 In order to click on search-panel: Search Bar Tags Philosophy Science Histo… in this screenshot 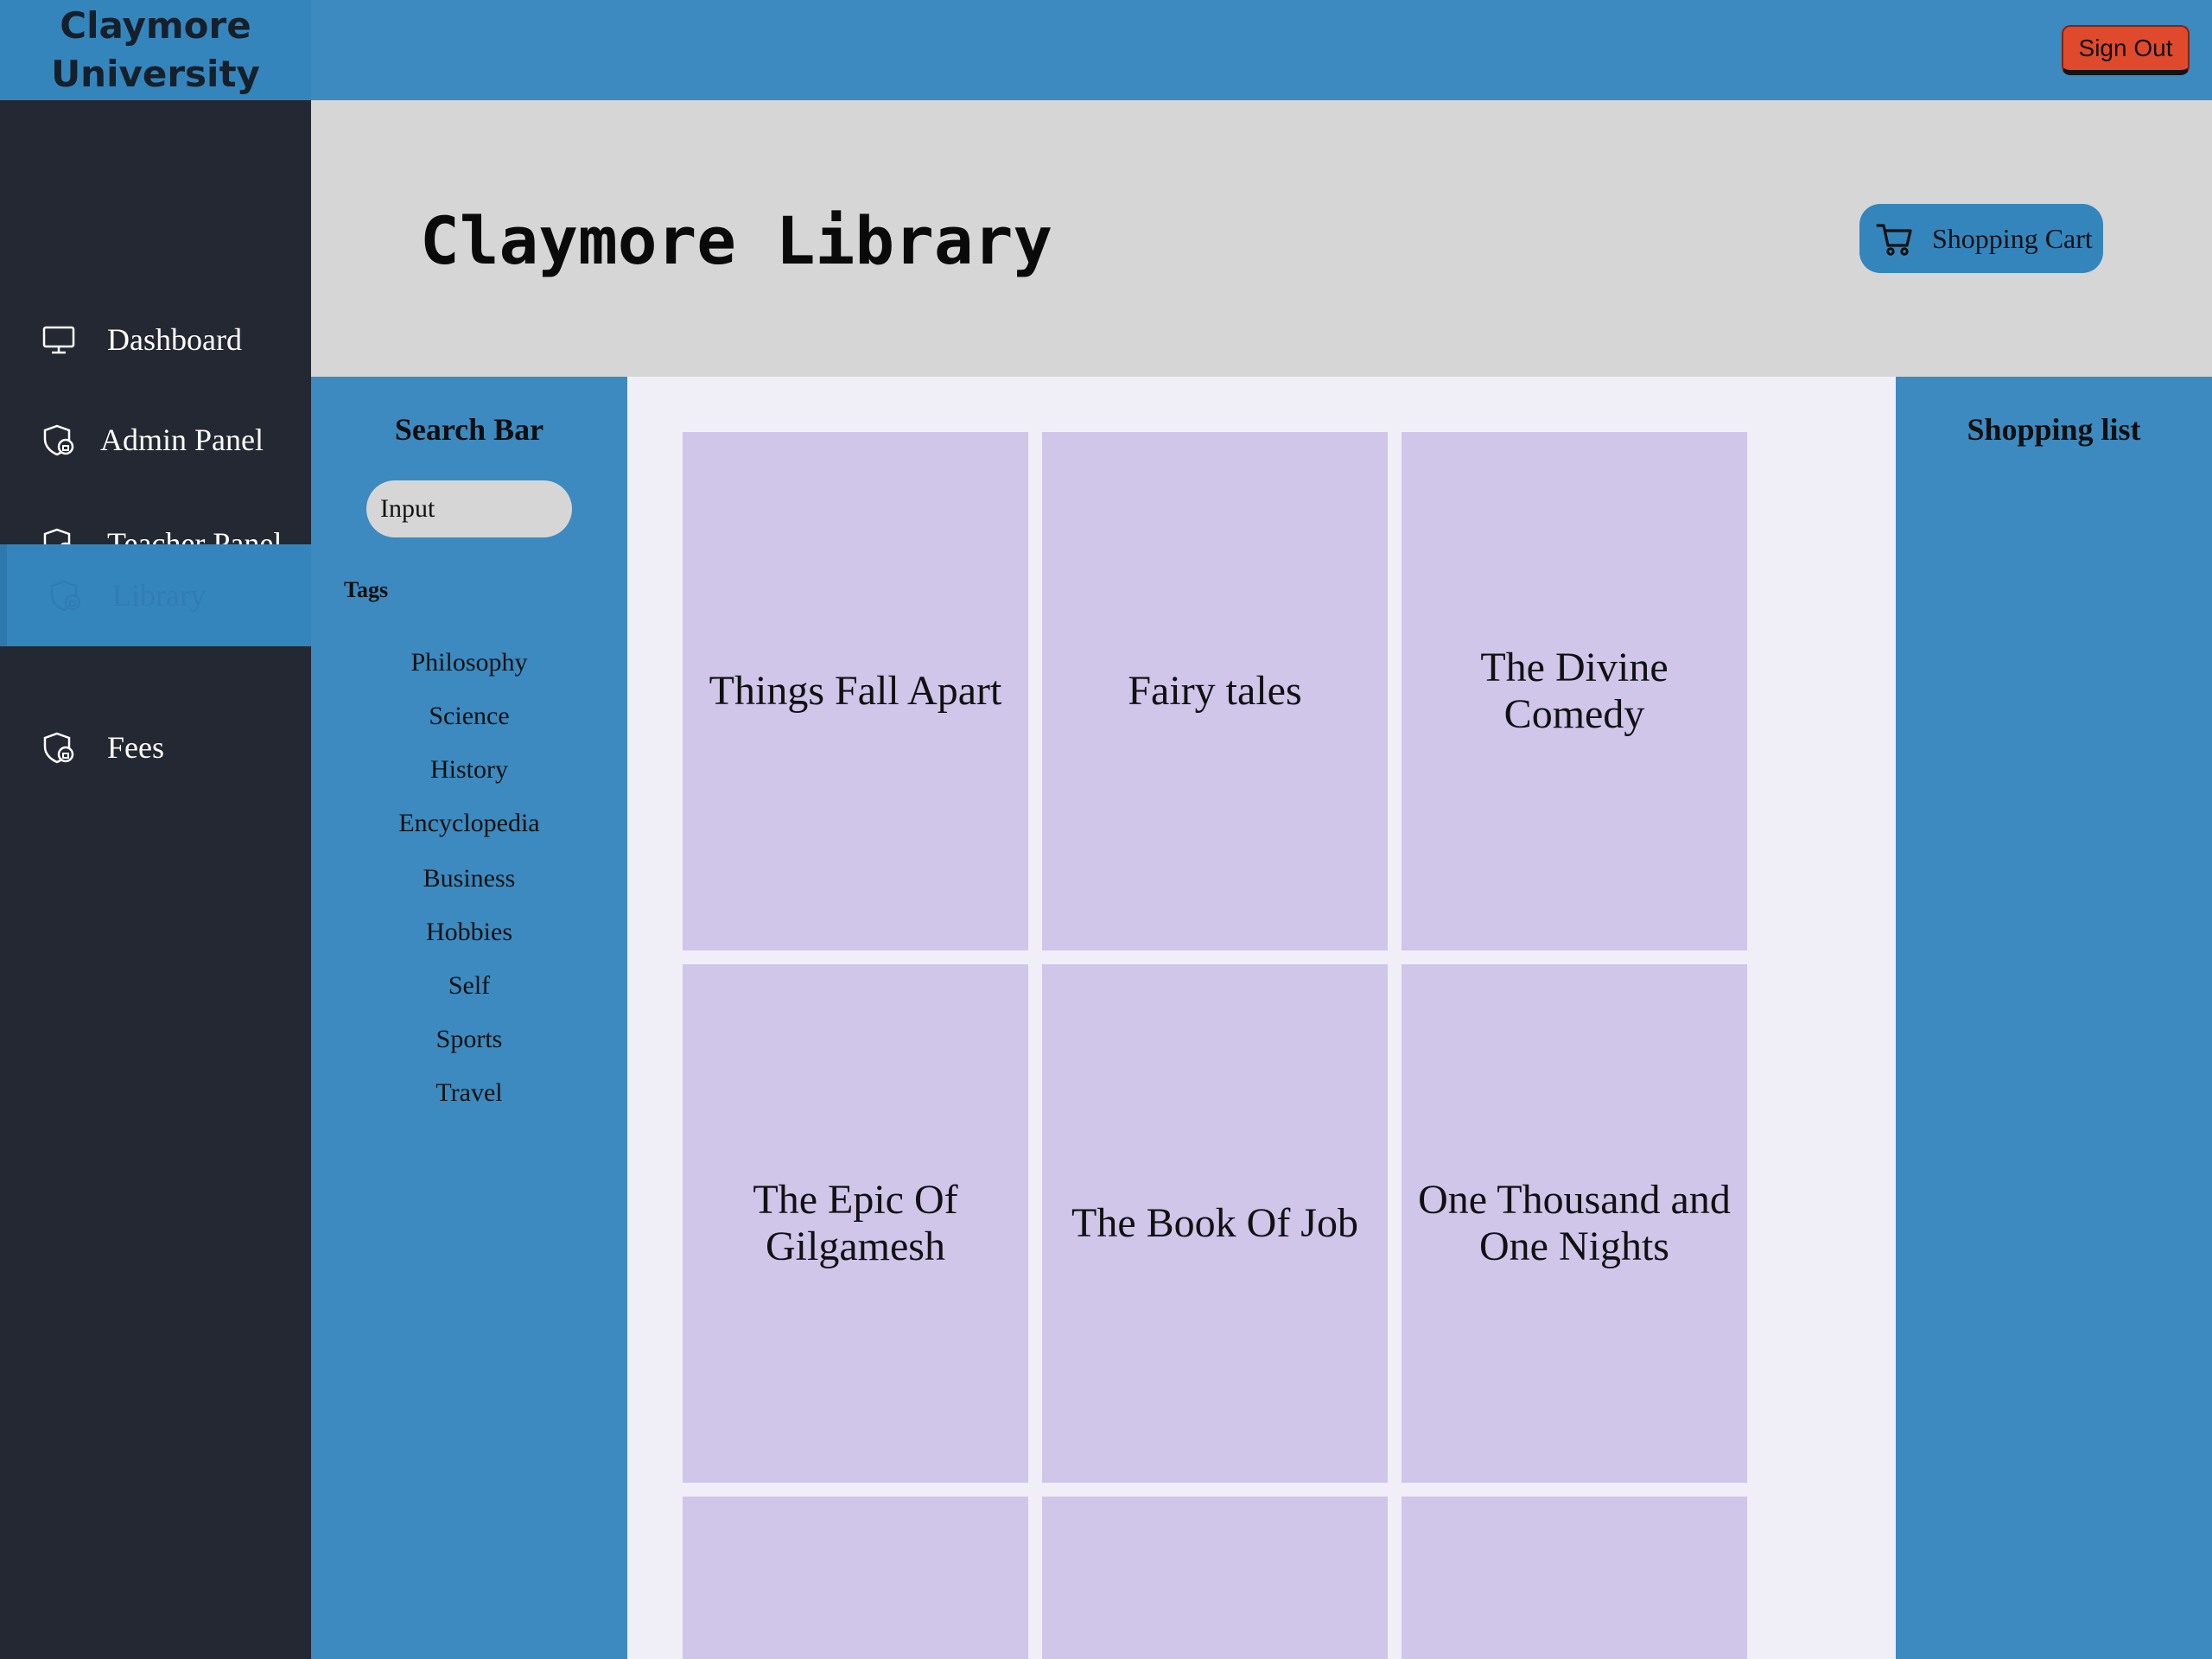, I will do `click(469, 1018)`.